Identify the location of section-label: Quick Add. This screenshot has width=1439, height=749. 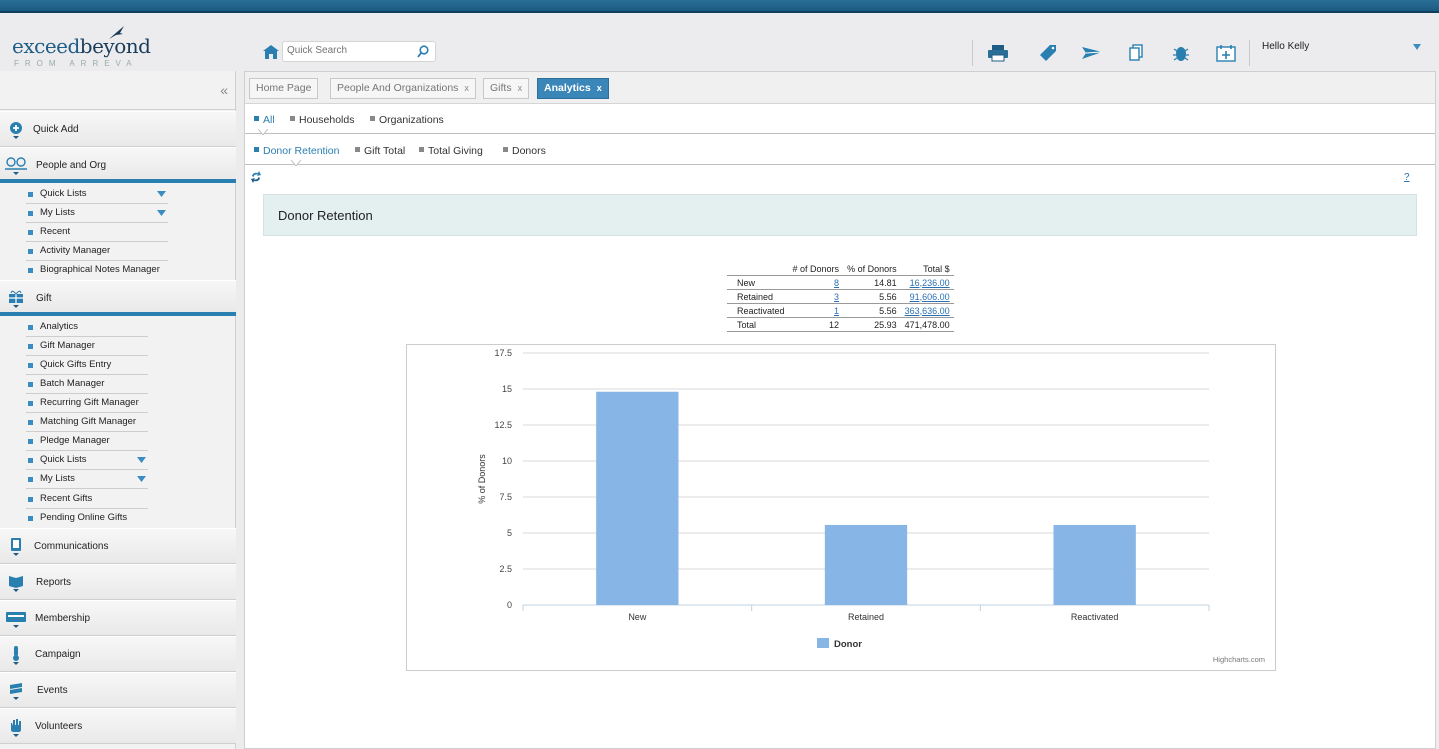
(56, 129).